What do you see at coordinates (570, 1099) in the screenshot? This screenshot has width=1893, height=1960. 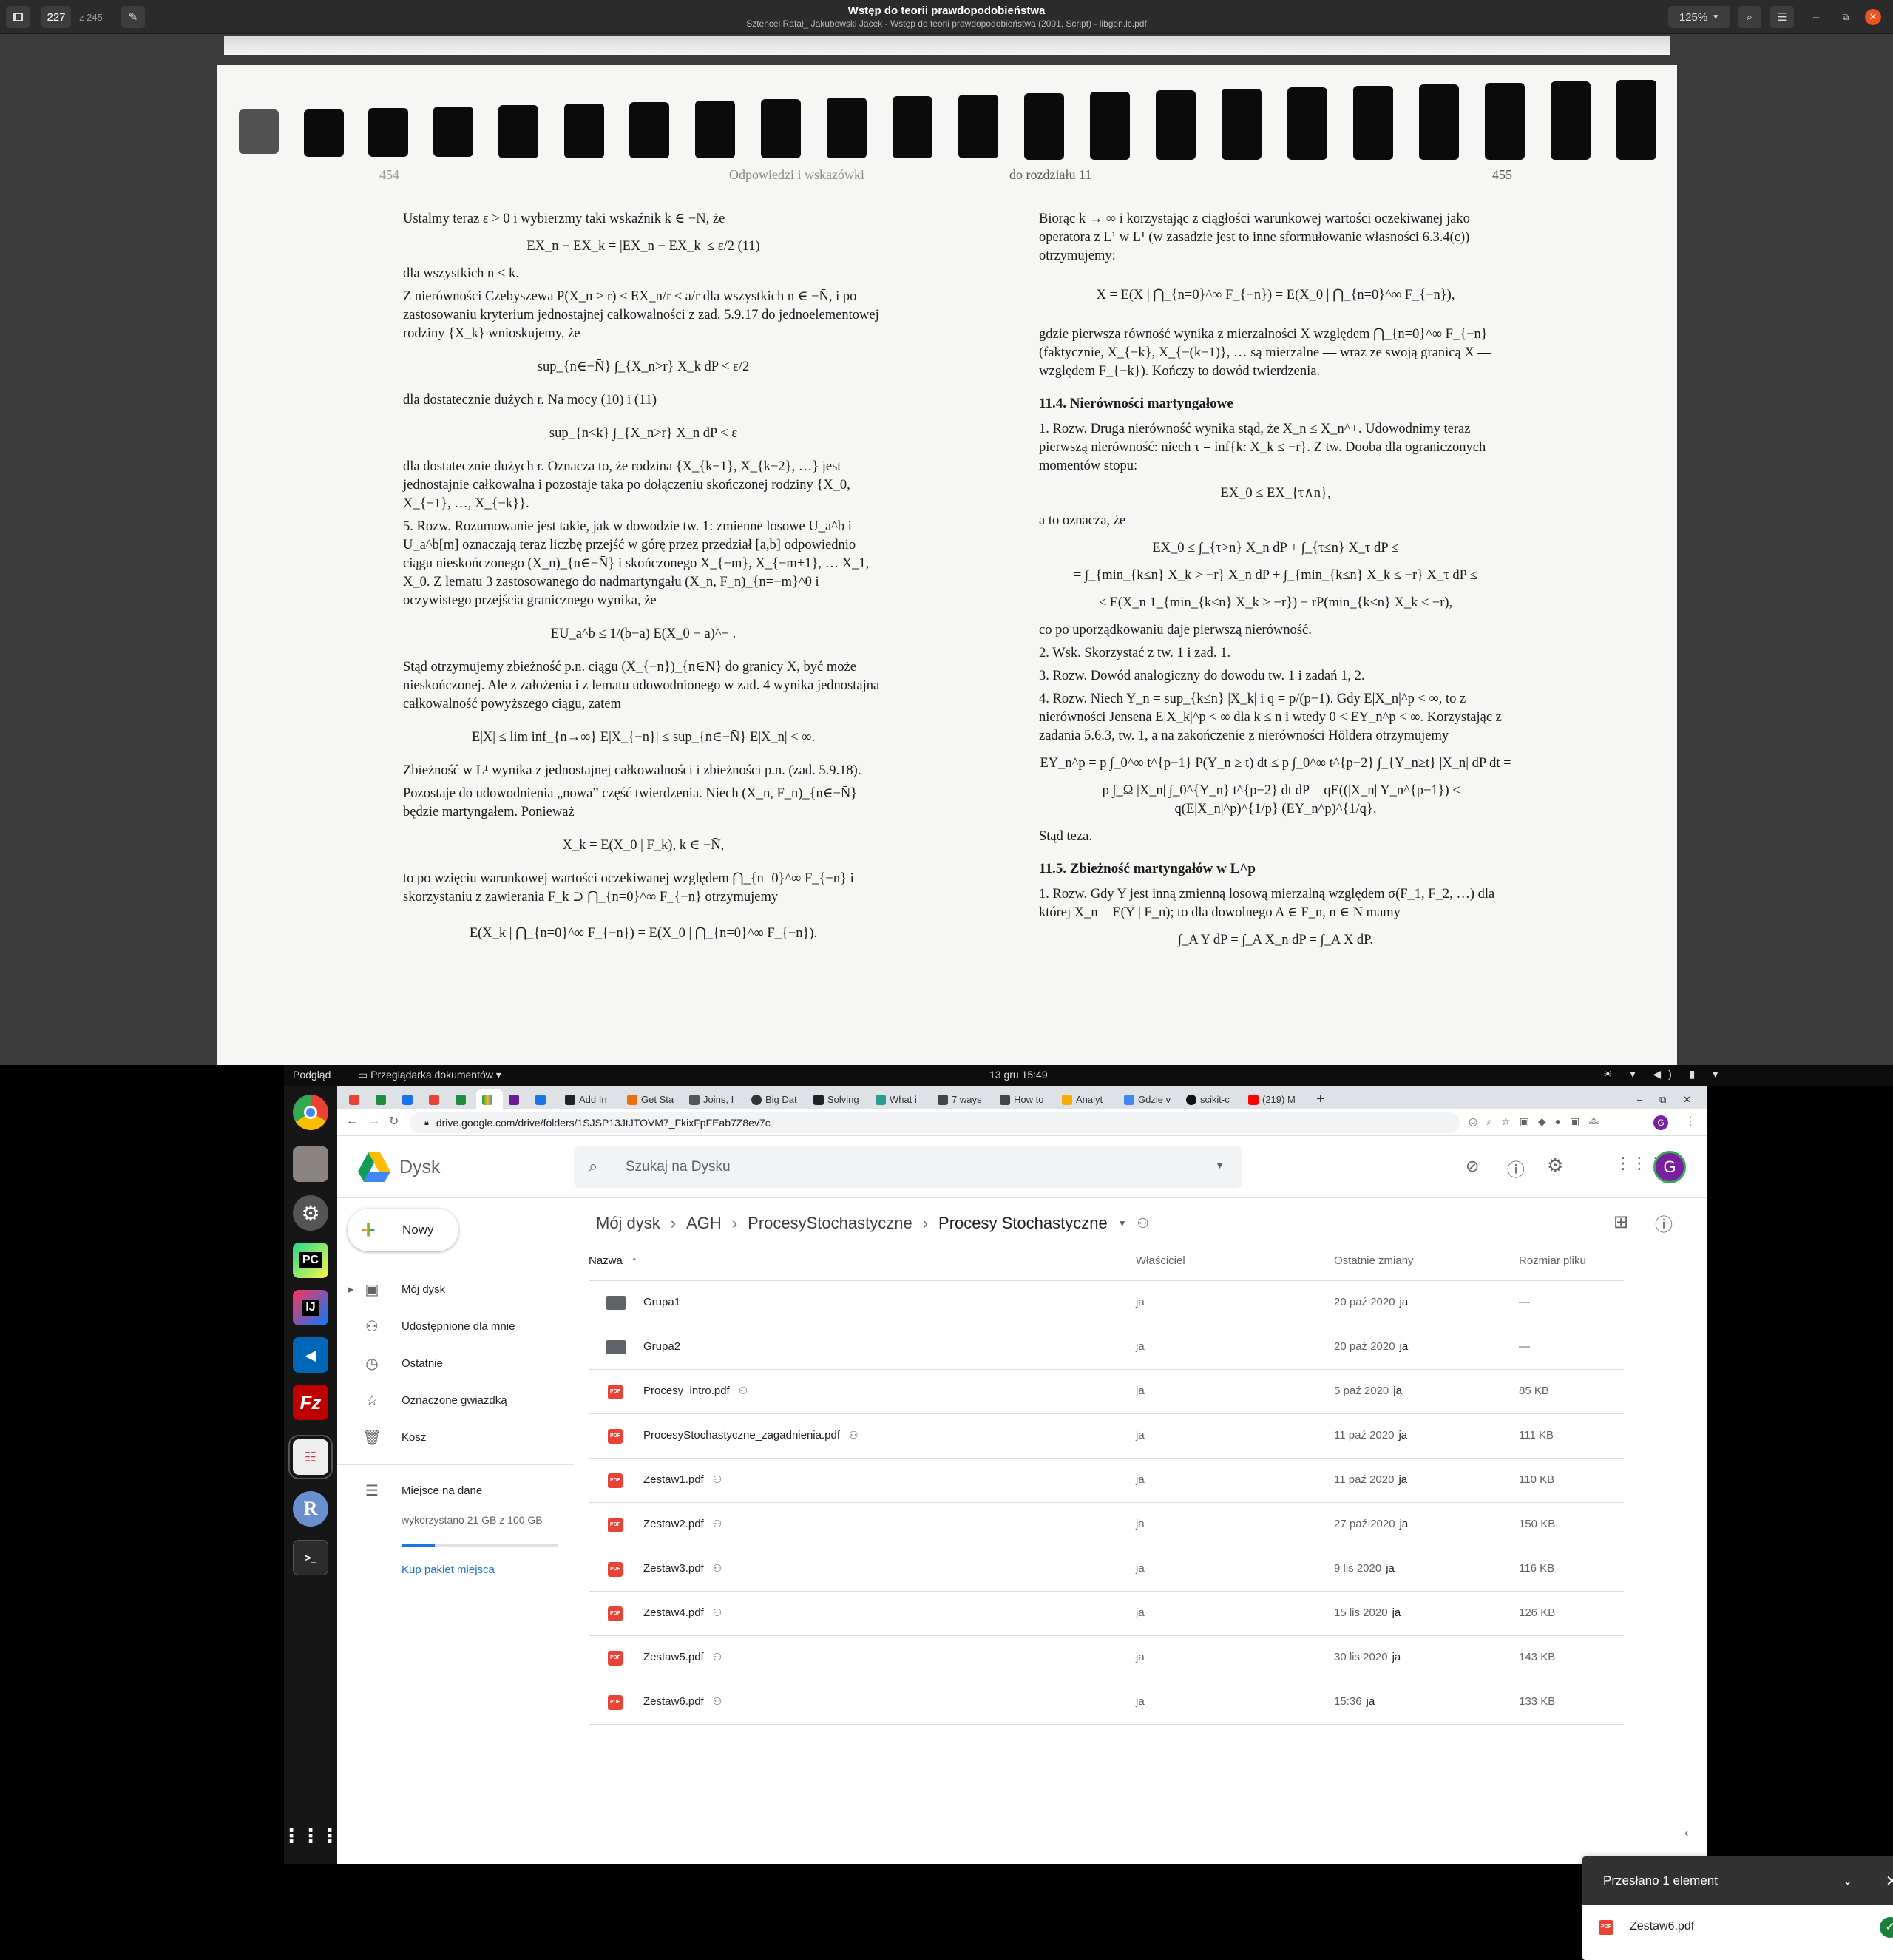 I see `site-icon` at bounding box center [570, 1099].